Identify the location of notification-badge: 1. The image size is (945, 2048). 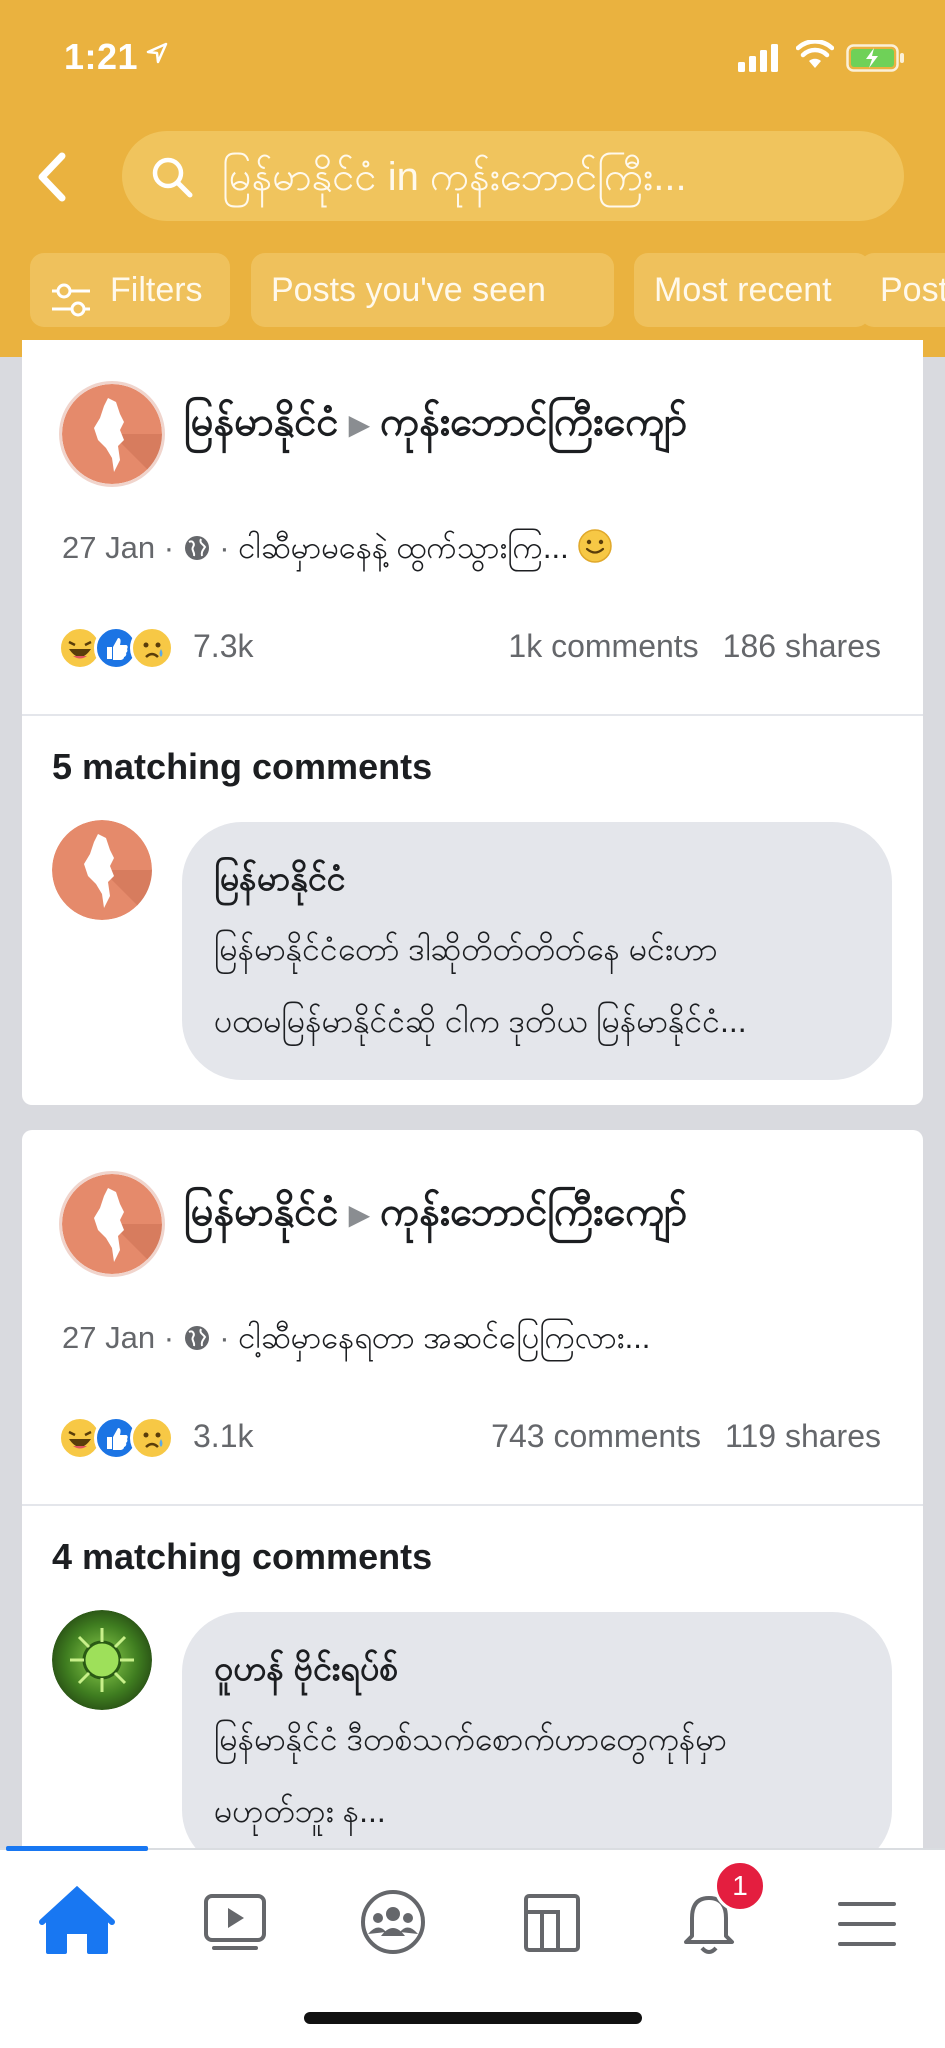
(740, 1886).